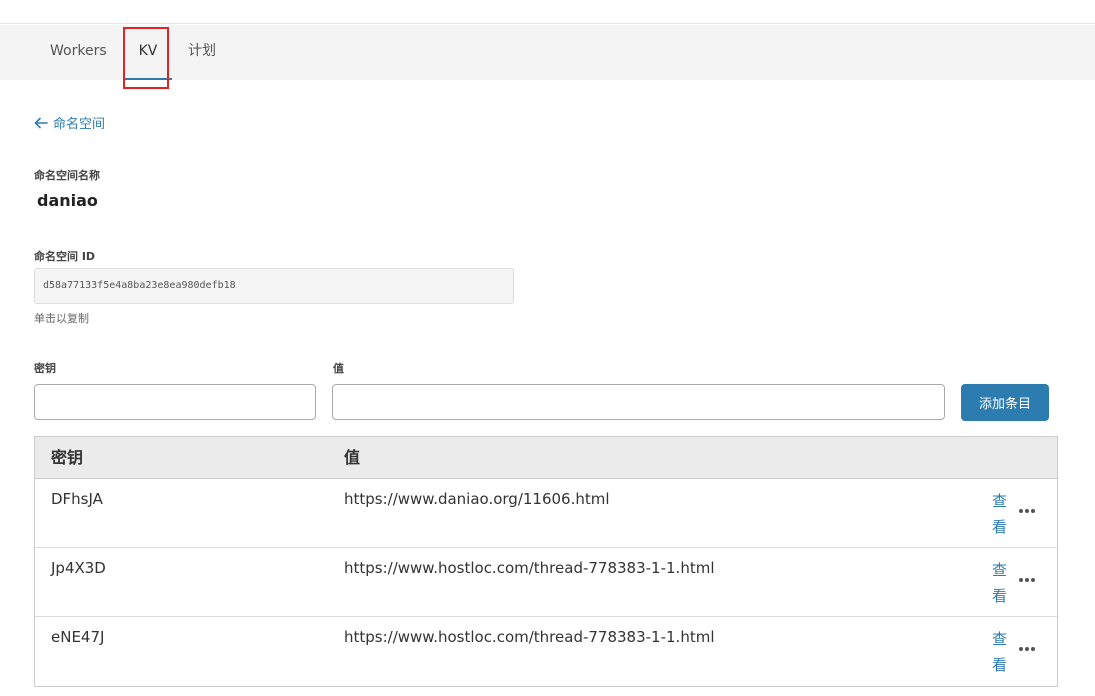  I want to click on back-link-label: 命名空间, so click(79, 124).